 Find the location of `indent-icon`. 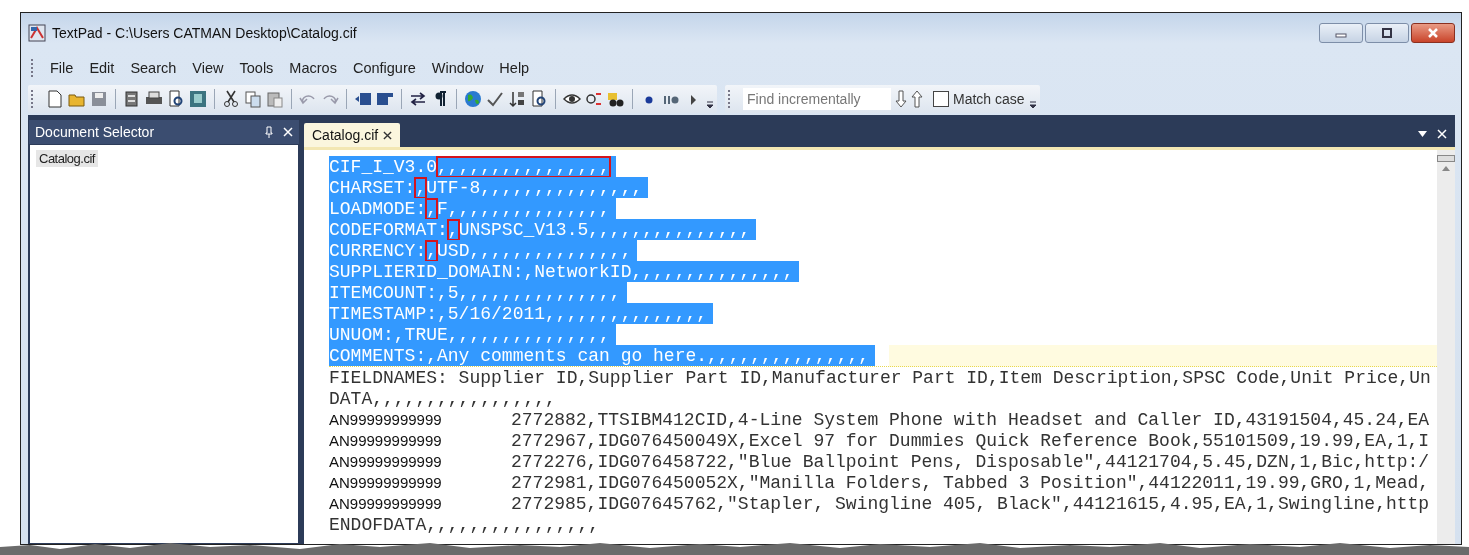

indent-icon is located at coordinates (363, 99).